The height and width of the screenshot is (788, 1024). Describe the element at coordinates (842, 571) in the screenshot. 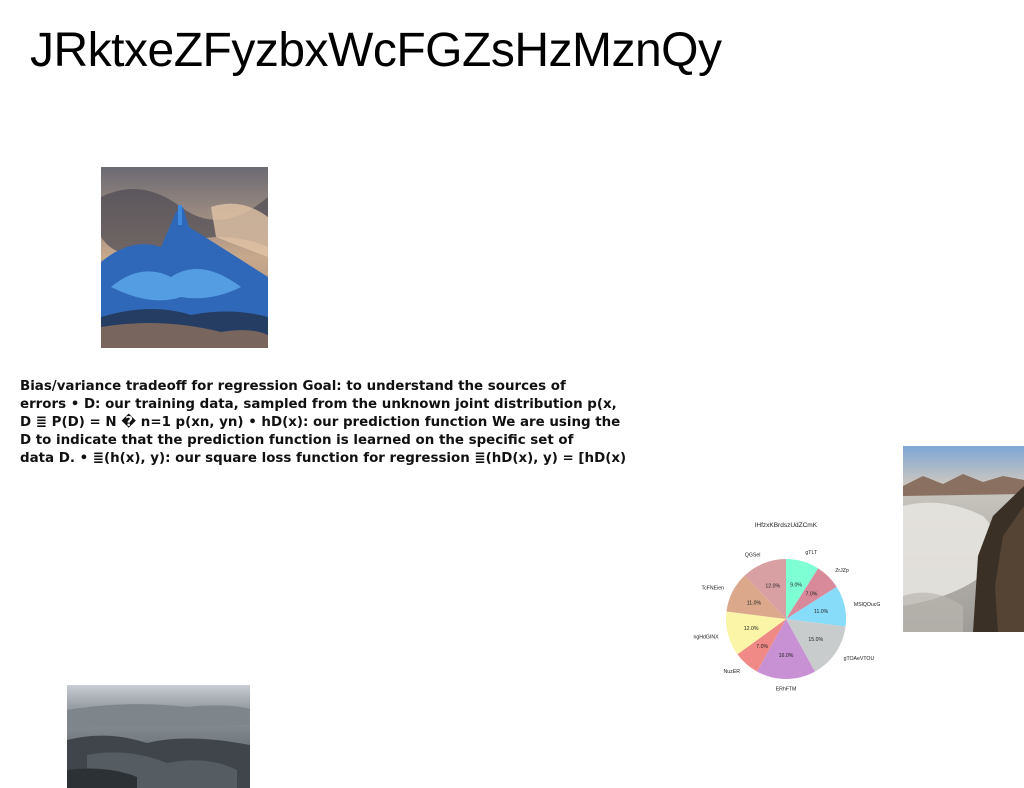

I see `pie-category-label: ZrJZp` at that location.